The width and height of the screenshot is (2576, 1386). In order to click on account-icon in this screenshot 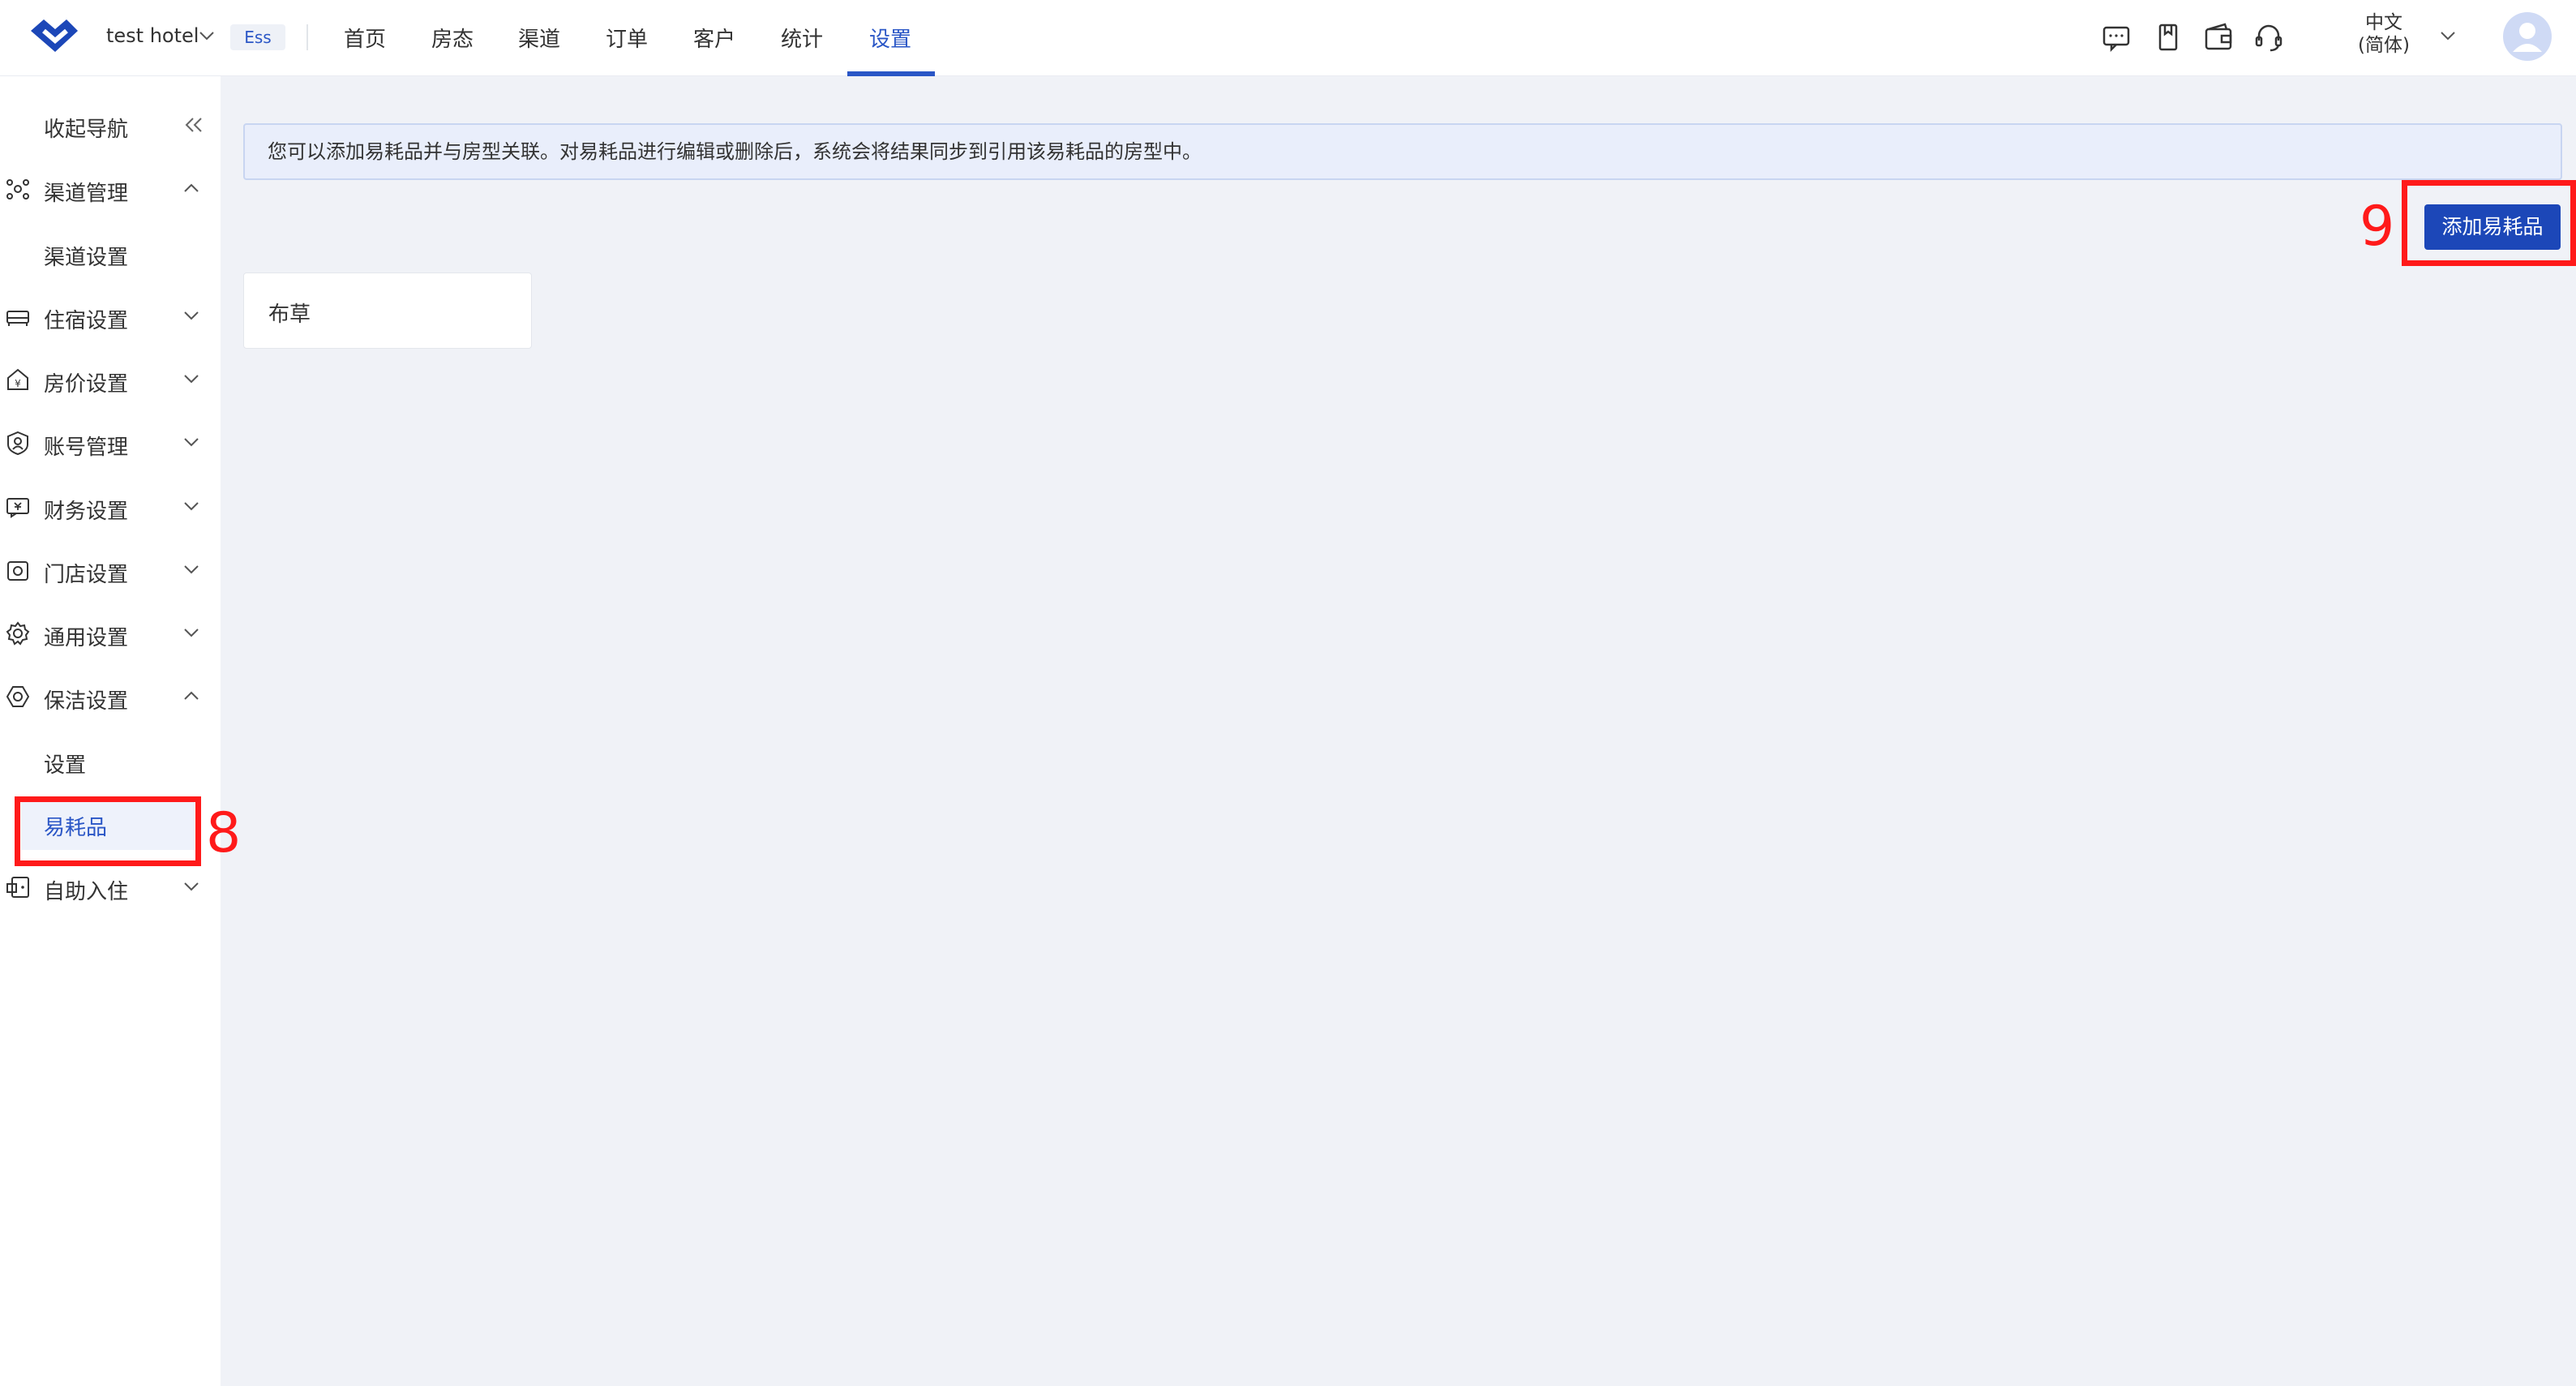, I will do `click(17, 443)`.